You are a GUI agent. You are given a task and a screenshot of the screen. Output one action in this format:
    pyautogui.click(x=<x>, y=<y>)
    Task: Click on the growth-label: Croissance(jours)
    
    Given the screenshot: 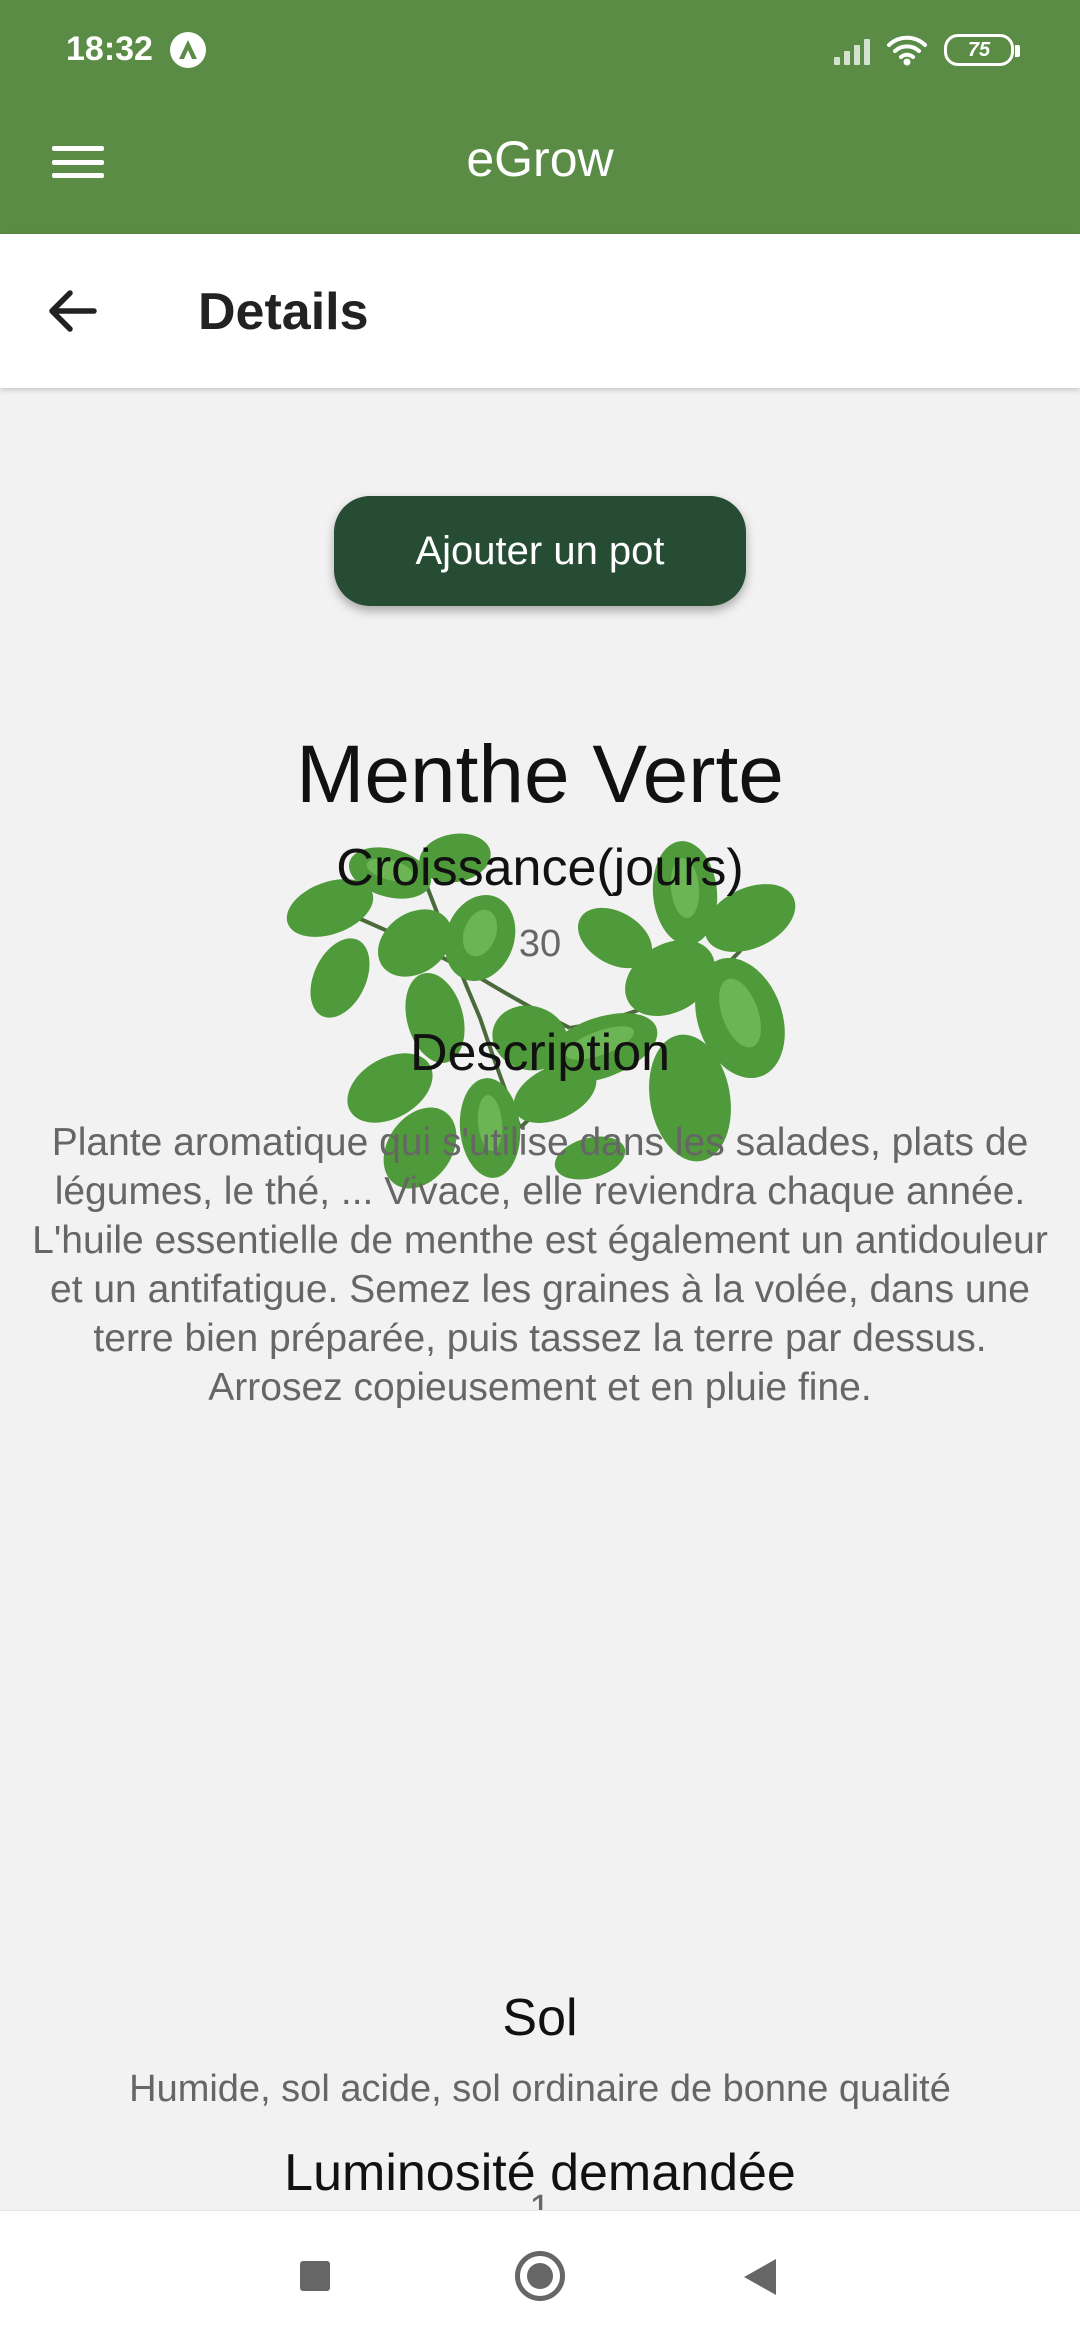 What is the action you would take?
    pyautogui.click(x=540, y=868)
    